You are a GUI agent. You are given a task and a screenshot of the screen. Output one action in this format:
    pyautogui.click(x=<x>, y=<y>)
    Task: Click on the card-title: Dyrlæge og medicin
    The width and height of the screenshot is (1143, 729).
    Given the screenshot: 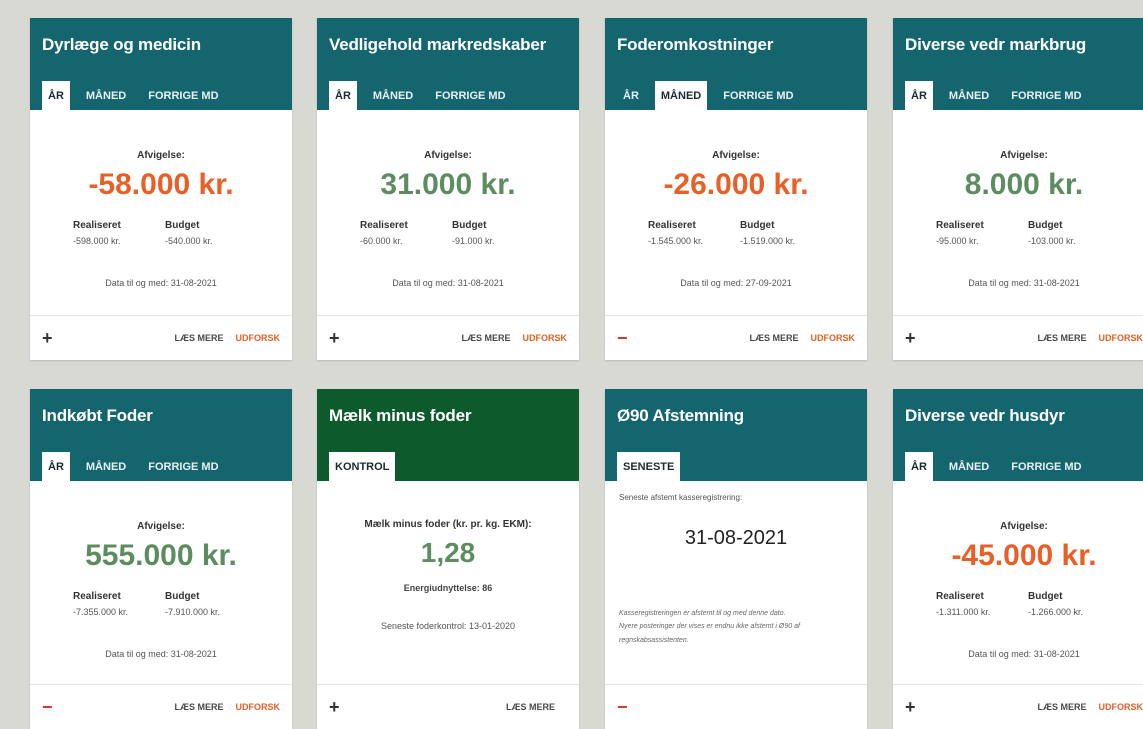 What is the action you would take?
    pyautogui.click(x=121, y=44)
    